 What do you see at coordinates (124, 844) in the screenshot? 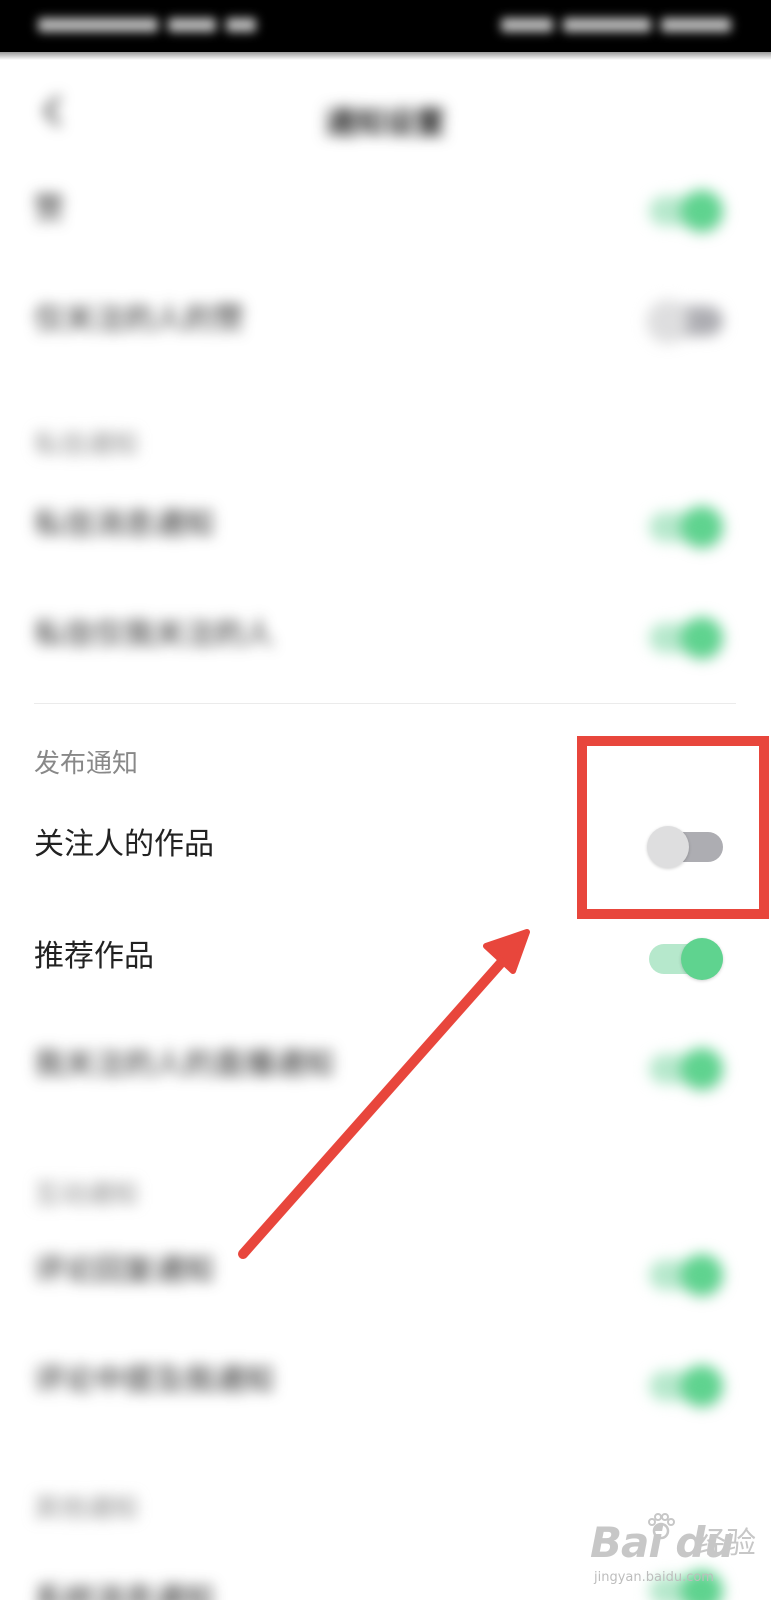
I see `setting-label-following-works: 关注人的作品` at bounding box center [124, 844].